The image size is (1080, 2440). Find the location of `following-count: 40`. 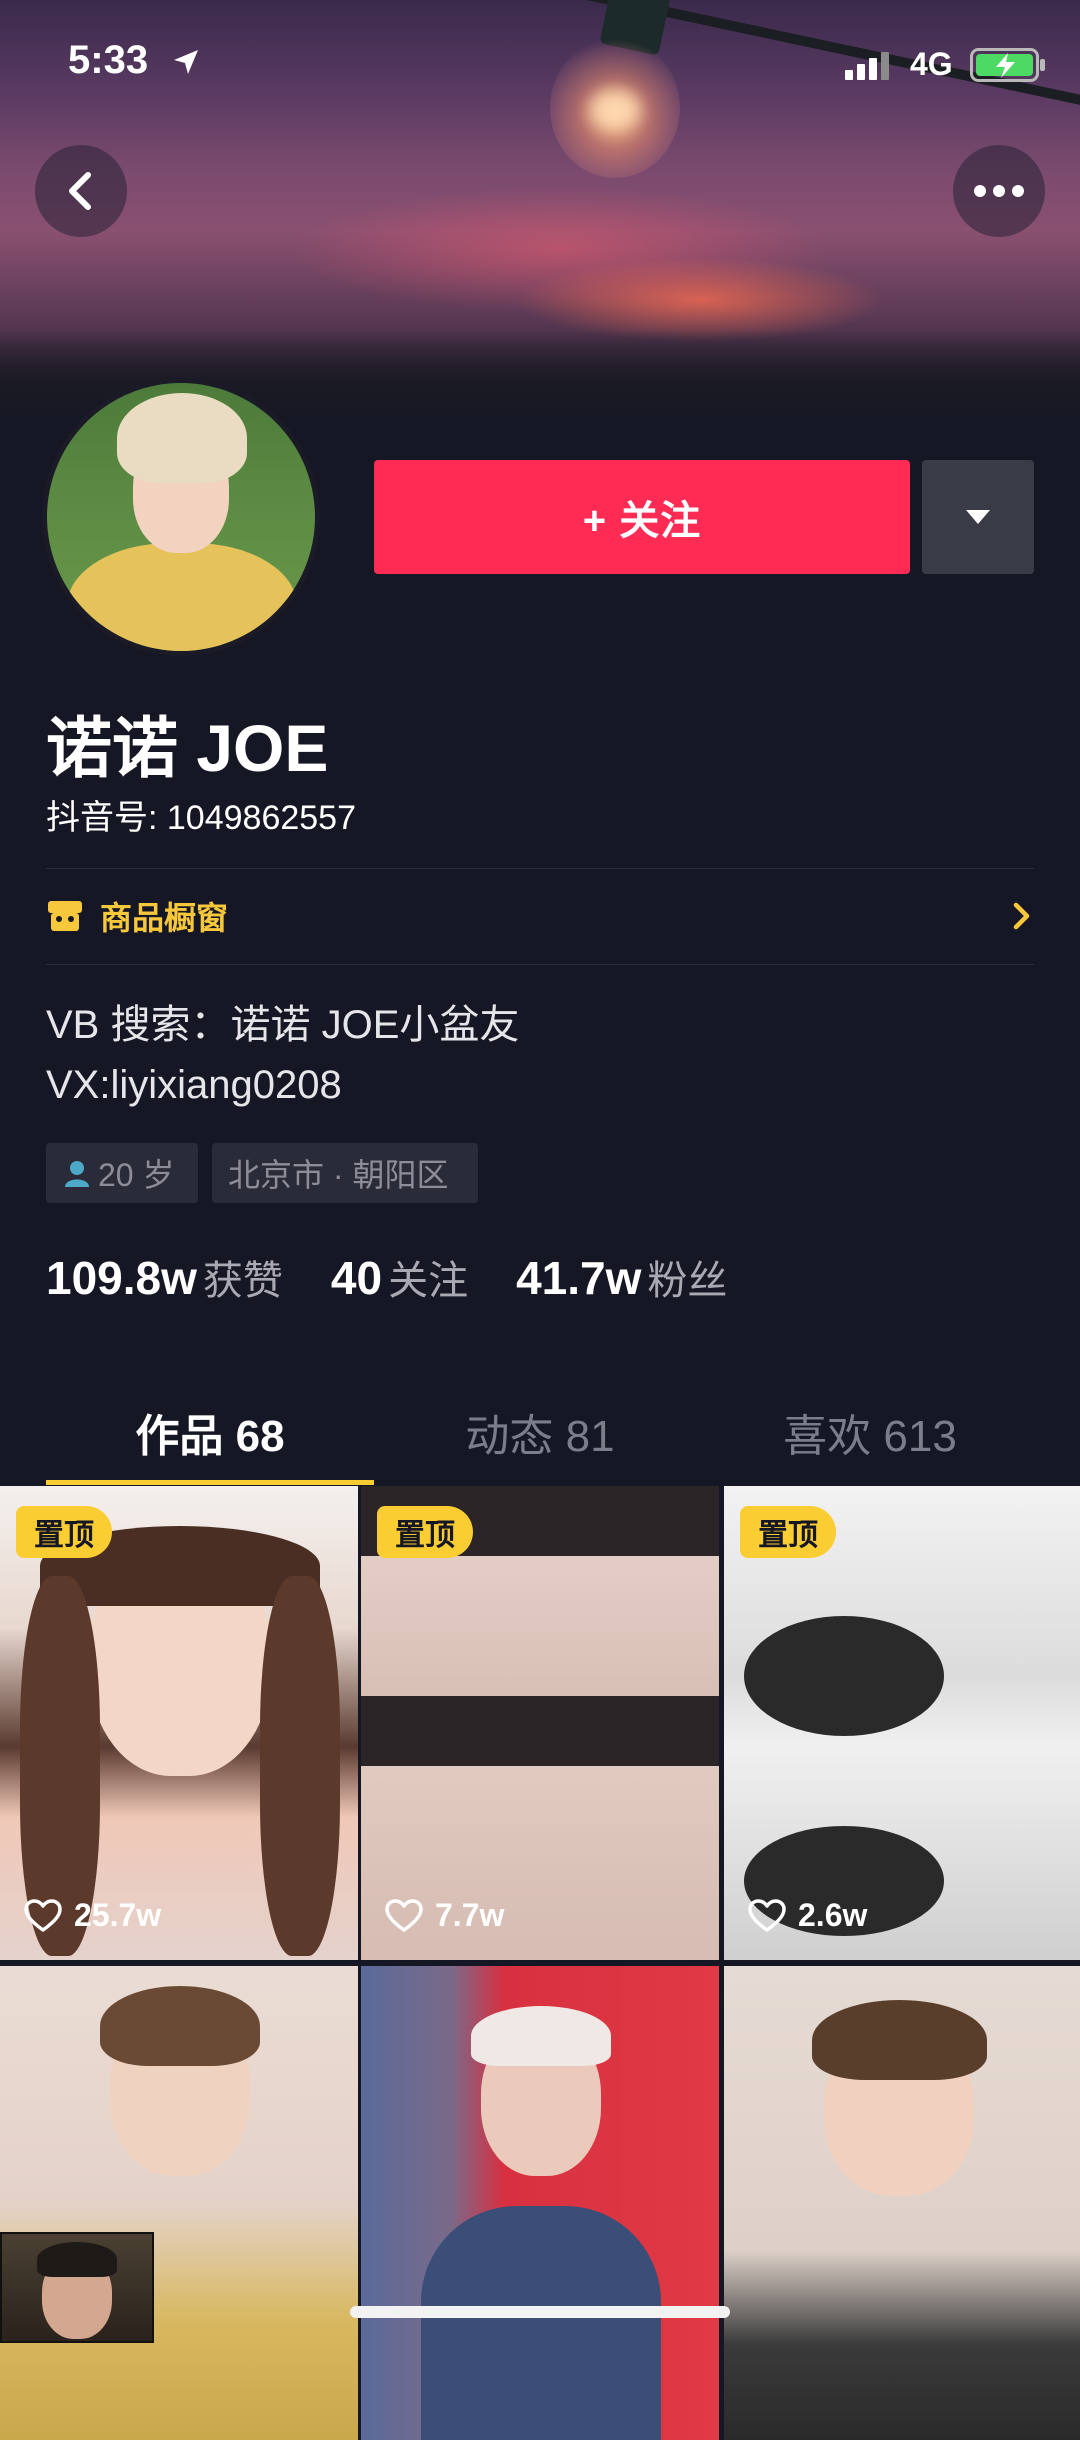

following-count: 40 is located at coordinates (356, 1278).